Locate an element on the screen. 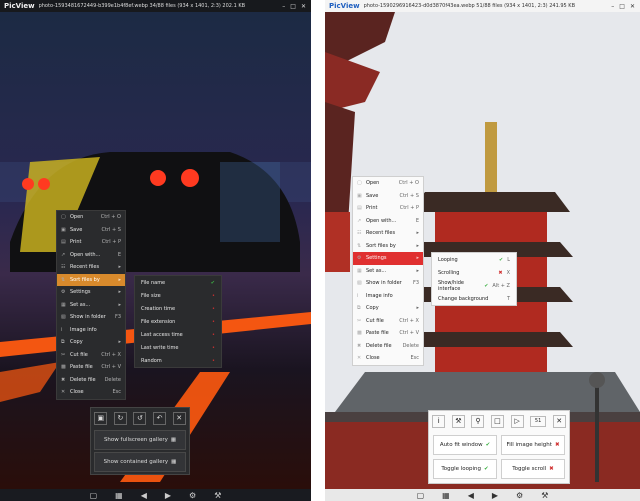  sort-option: Last access time • is located at coordinates (178, 334).